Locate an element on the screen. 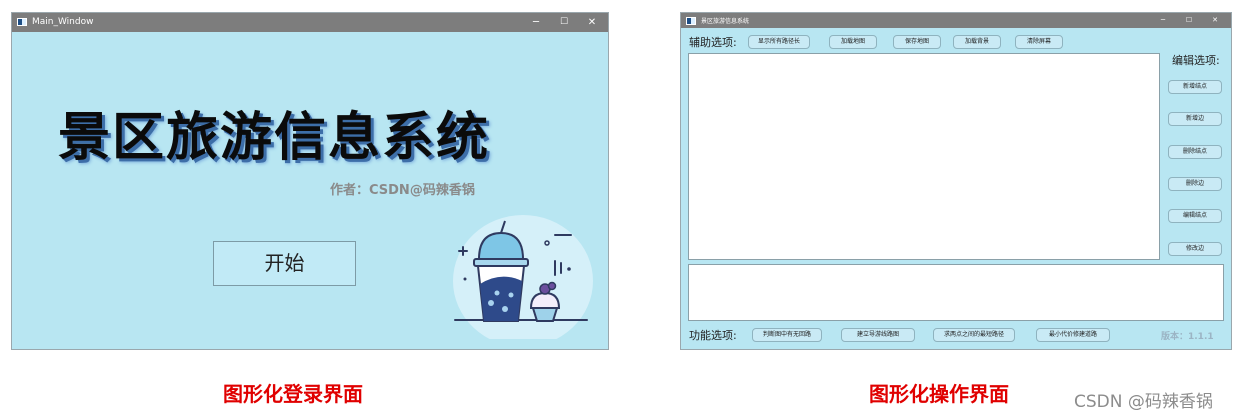  edit-options-label: 编辑选项: is located at coordinates (1196, 60).